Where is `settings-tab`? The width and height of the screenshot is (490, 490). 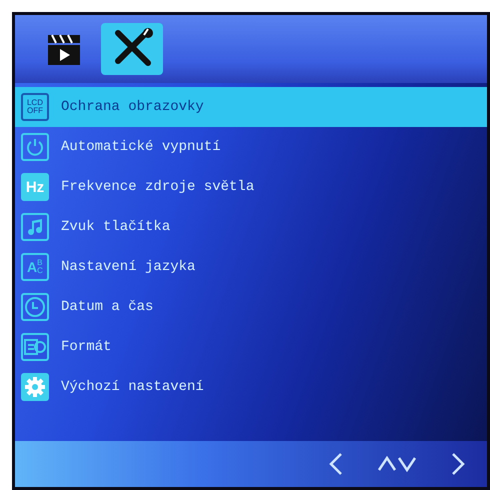
settings-tab is located at coordinates (132, 49).